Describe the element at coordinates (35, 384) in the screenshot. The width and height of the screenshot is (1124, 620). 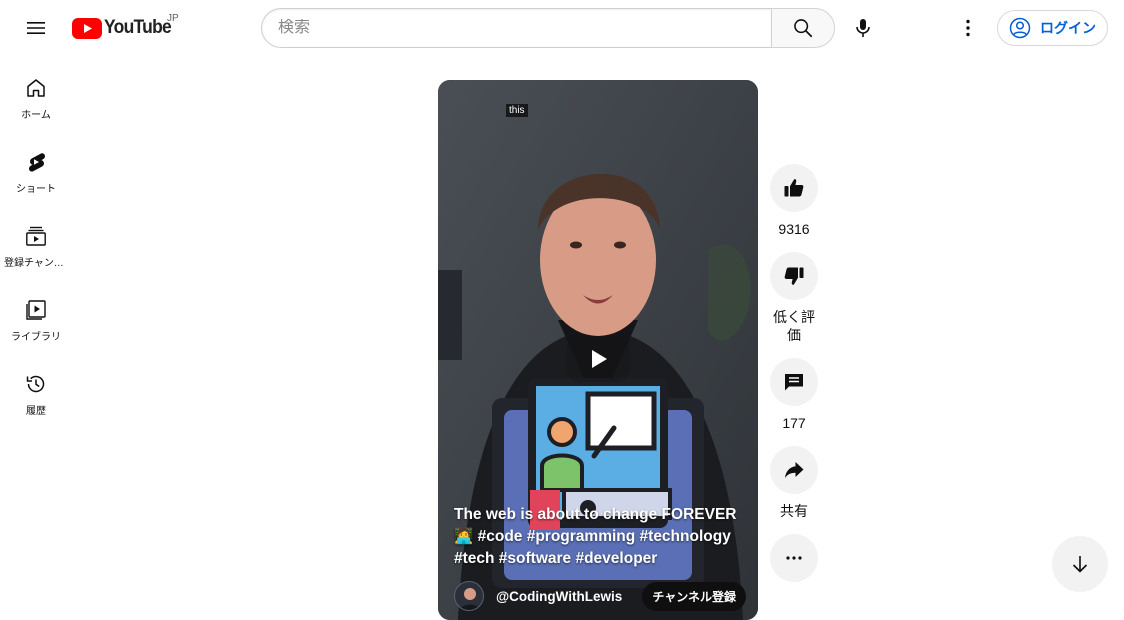
I see `history-icon` at that location.